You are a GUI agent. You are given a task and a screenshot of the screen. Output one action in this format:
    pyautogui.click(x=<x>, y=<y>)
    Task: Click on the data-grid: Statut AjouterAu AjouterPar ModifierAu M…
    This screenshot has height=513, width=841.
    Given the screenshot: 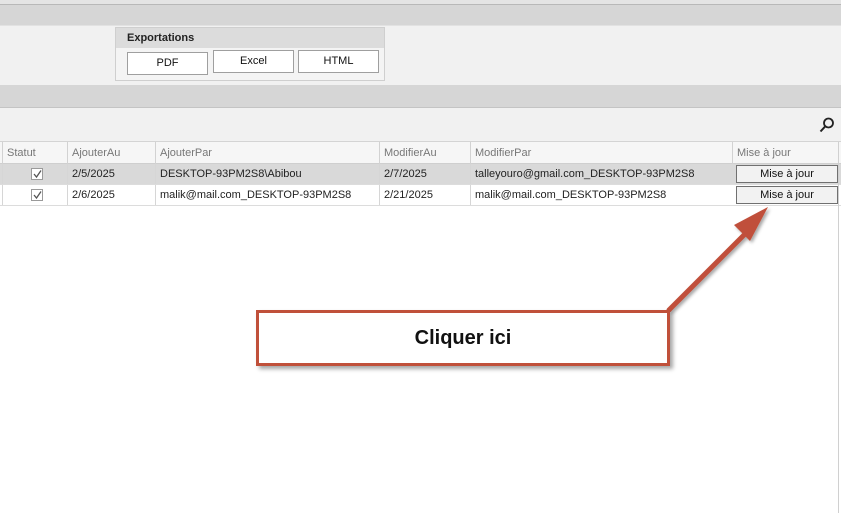 What is the action you would take?
    pyautogui.click(x=420, y=174)
    